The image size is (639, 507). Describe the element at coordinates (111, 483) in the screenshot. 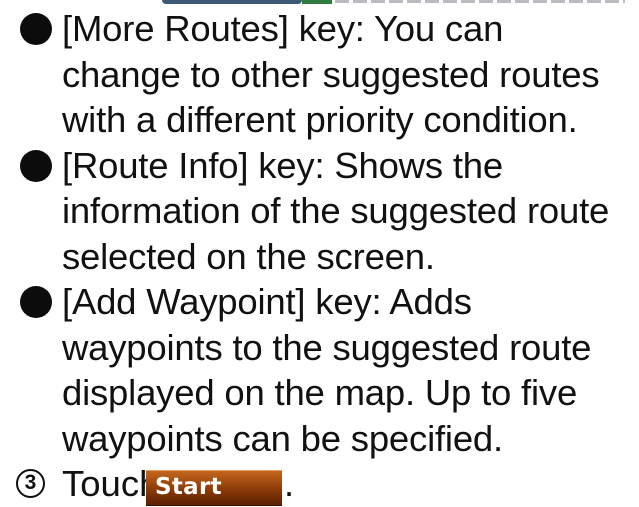

I see `step-text: Touch` at that location.